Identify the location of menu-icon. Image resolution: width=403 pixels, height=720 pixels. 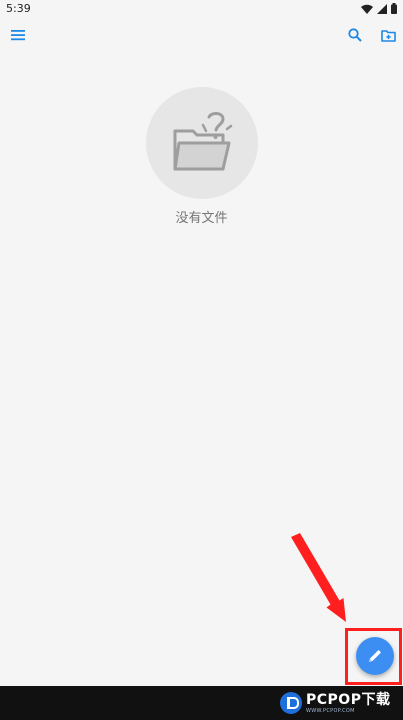
(18, 35).